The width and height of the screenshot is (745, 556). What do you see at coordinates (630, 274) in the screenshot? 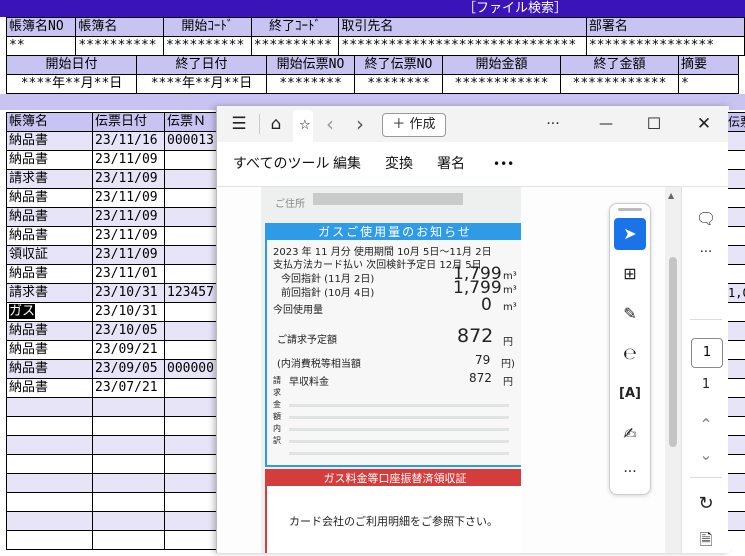
I see `add-comment-icon: ⊞` at bounding box center [630, 274].